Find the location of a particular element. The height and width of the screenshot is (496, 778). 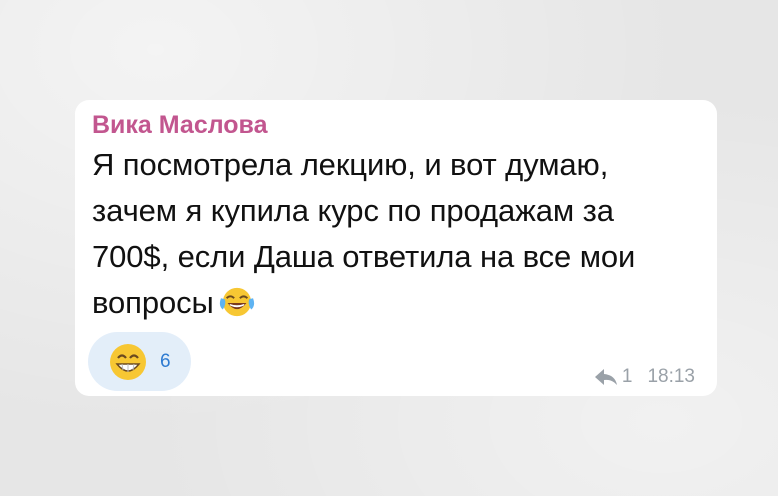

reply-count: 1 is located at coordinates (627, 377).